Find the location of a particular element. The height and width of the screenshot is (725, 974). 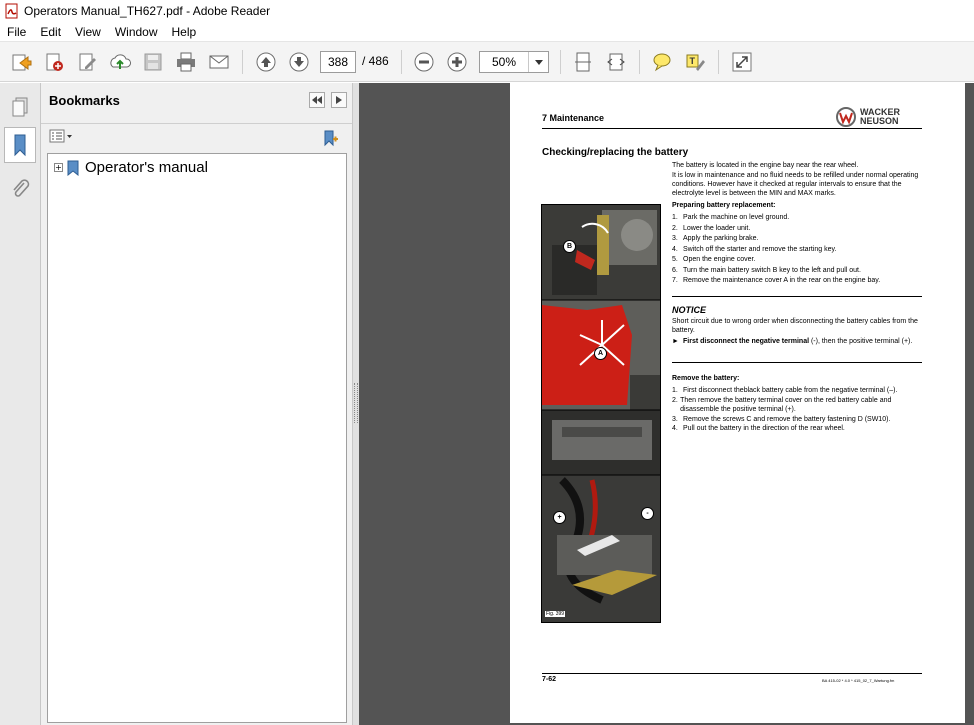

callout-plus: + is located at coordinates (559, 517).